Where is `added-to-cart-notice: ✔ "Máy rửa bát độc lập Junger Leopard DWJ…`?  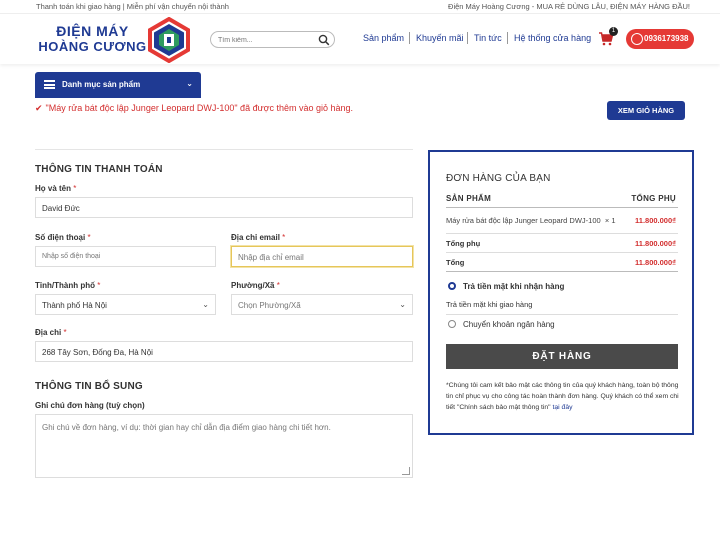
added-to-cart-notice: ✔ "Máy rửa bát độc lập Junger Leopard DWJ… is located at coordinates (194, 108).